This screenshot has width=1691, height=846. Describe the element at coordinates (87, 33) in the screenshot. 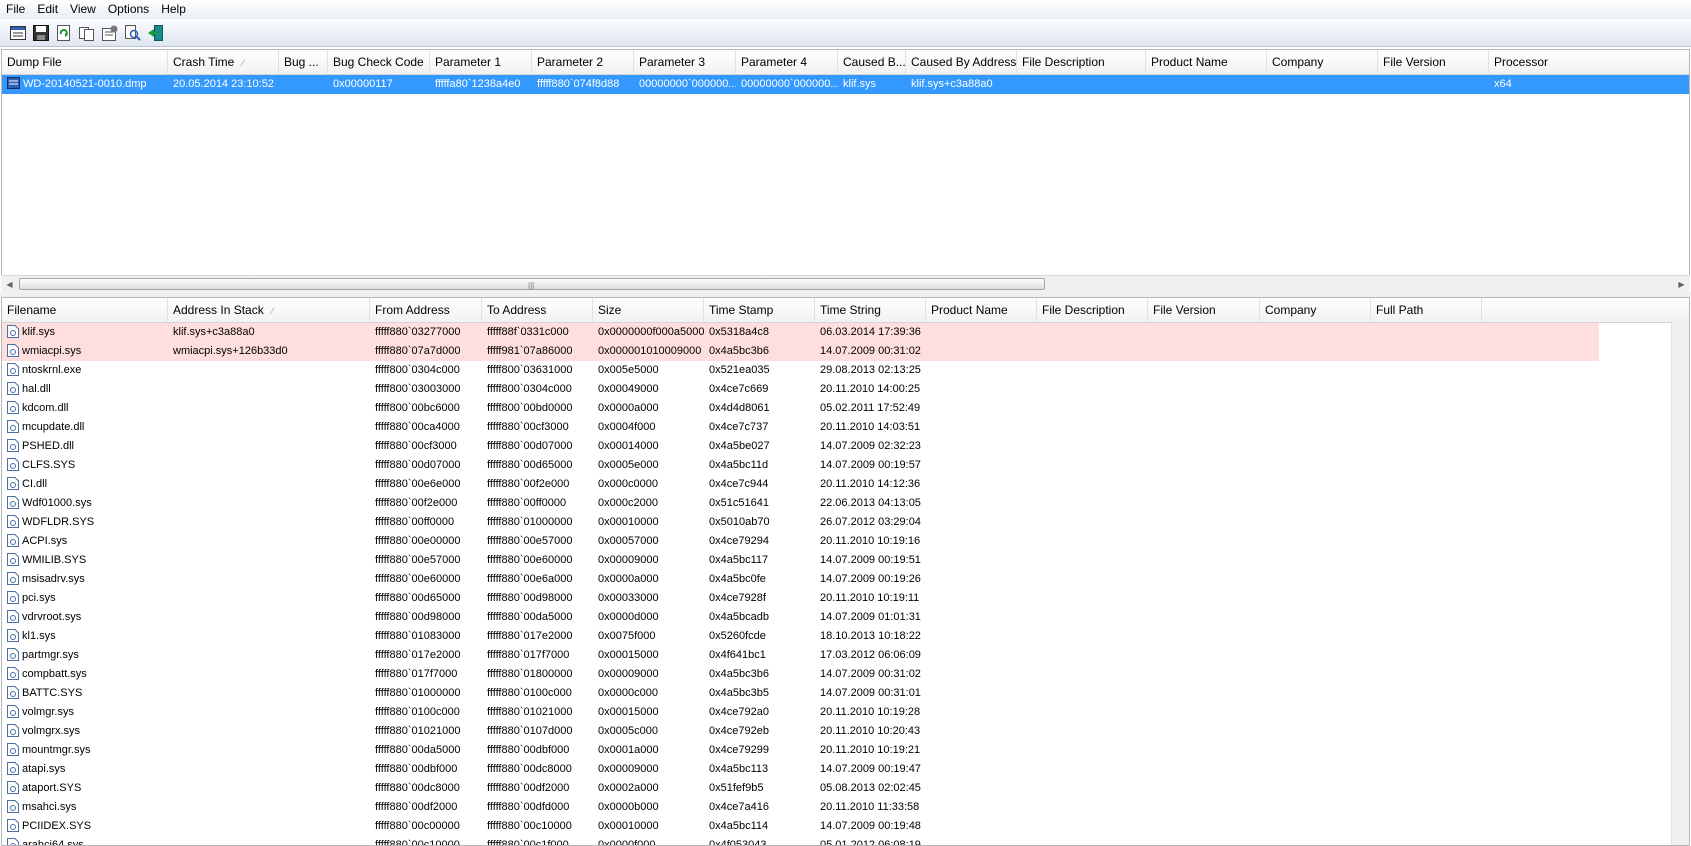

I see `copy-icon` at that location.